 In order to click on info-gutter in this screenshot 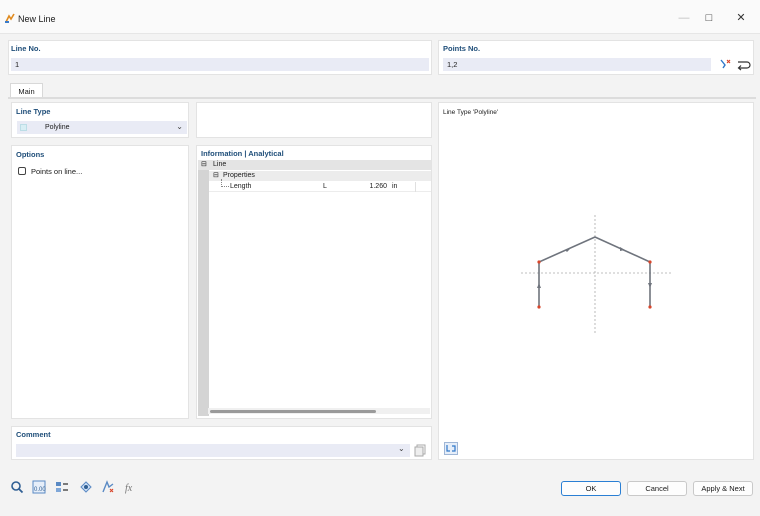, I will do `click(203, 288)`.